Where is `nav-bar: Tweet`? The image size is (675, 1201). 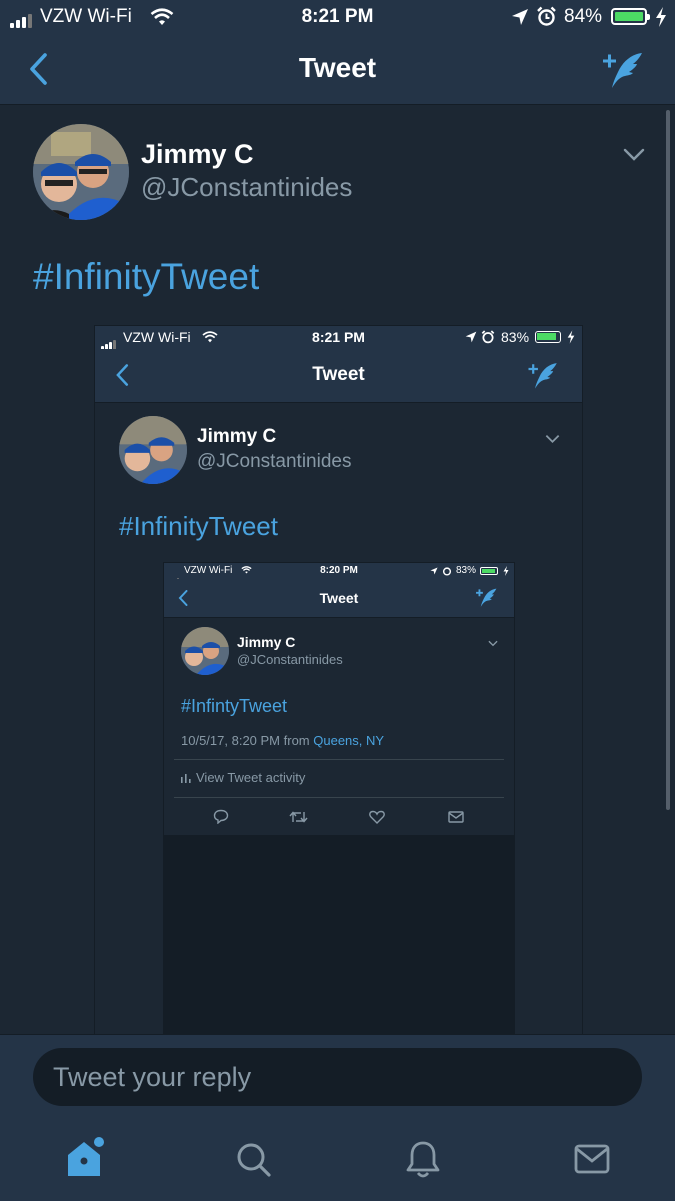
nav-bar: Tweet is located at coordinates (337, 70).